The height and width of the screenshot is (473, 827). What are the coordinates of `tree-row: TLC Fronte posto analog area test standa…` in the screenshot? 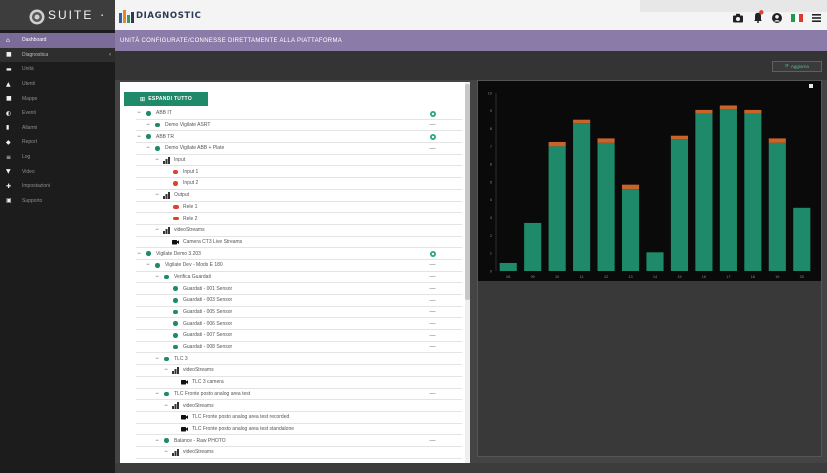 It's located at (299, 430).